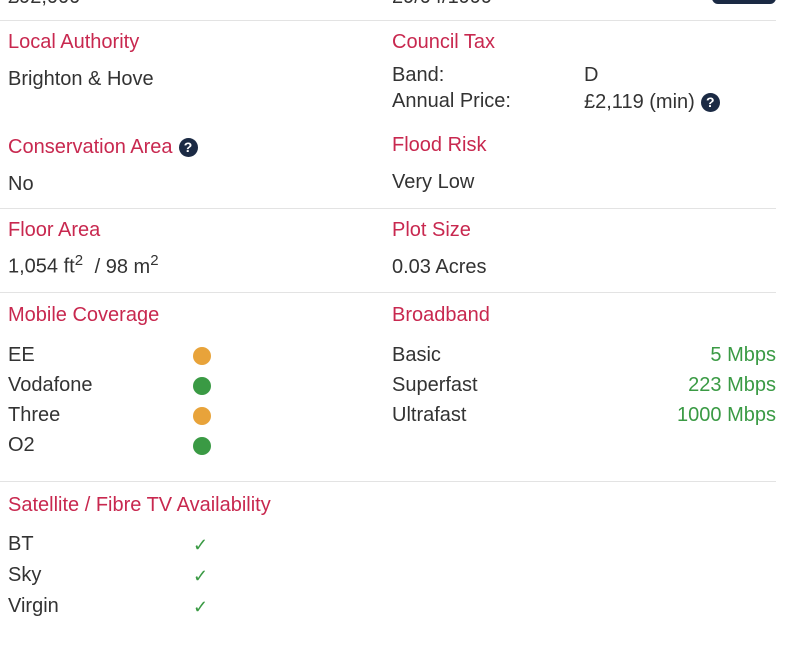  Describe the element at coordinates (444, 42) in the screenshot. I see `council-tax-label: Council Tax` at that location.